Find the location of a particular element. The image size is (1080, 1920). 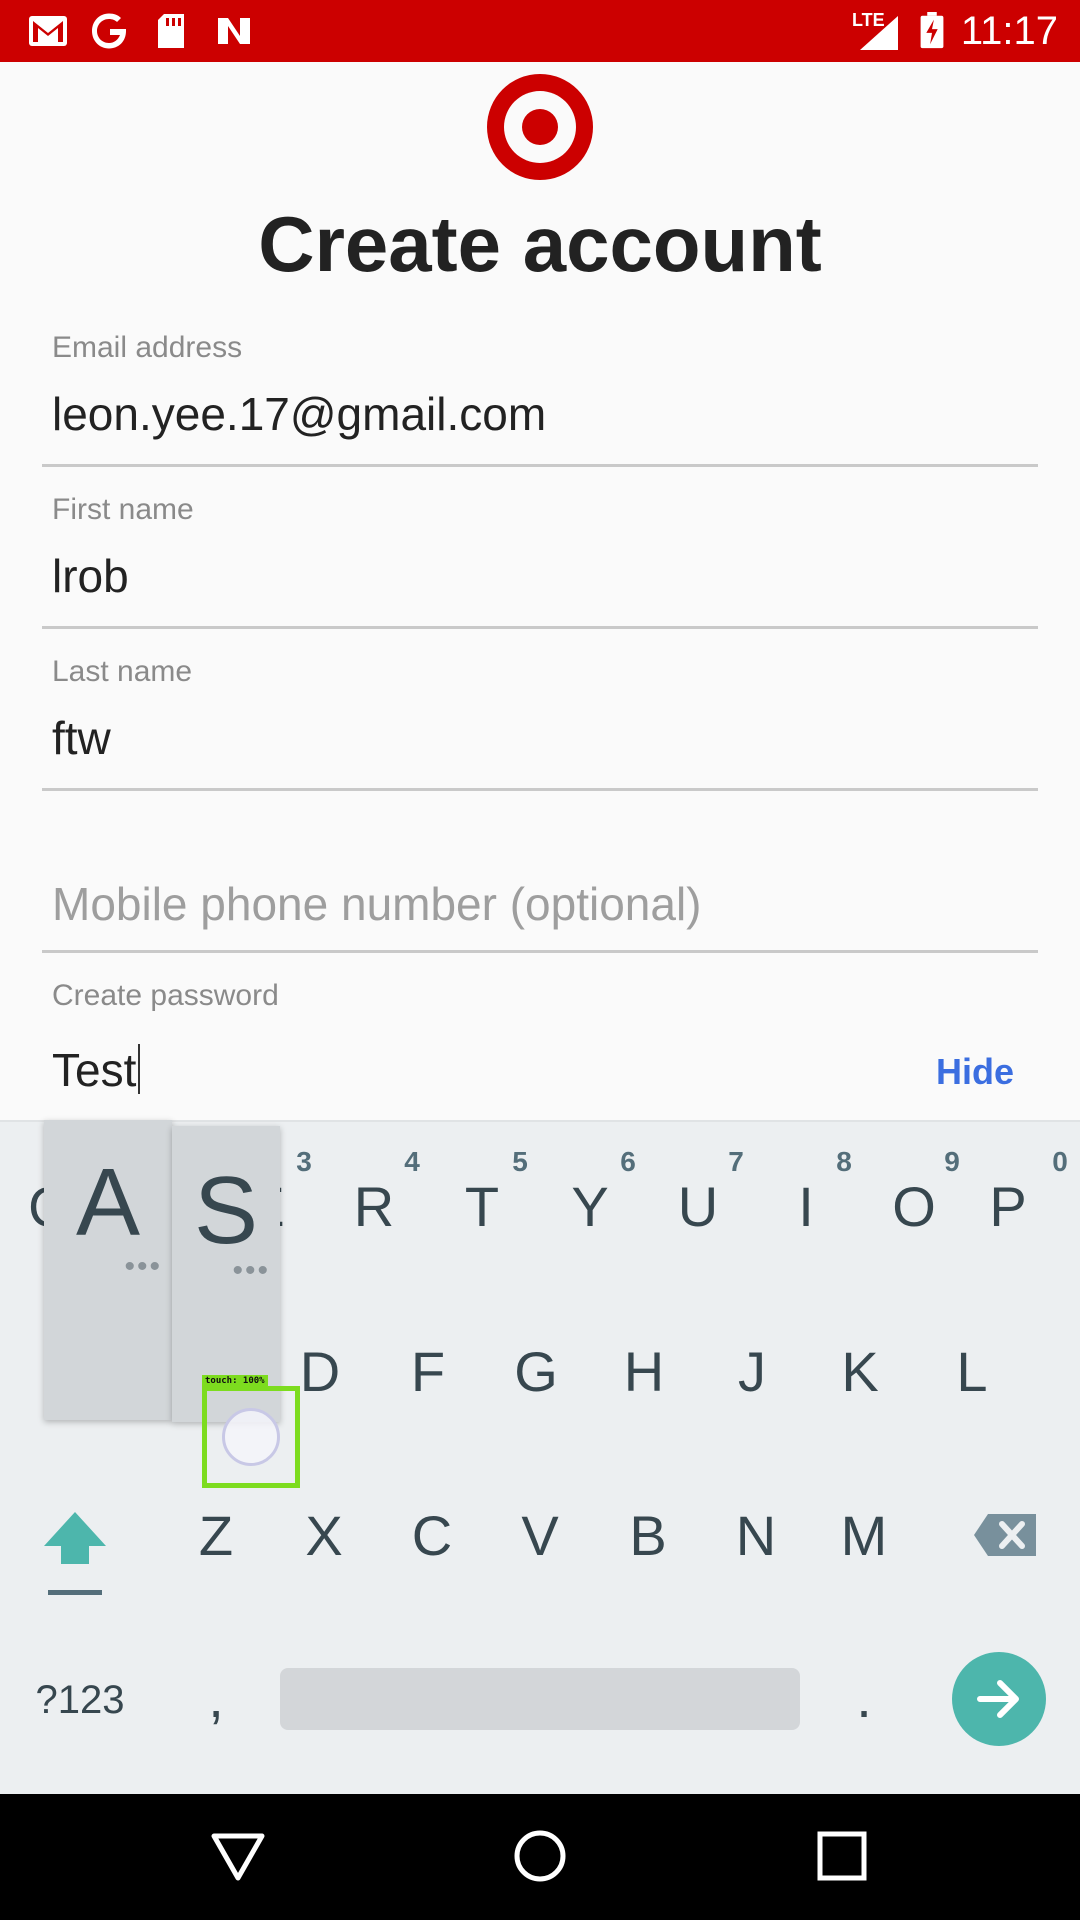

key-l: L is located at coordinates (972, 1372).